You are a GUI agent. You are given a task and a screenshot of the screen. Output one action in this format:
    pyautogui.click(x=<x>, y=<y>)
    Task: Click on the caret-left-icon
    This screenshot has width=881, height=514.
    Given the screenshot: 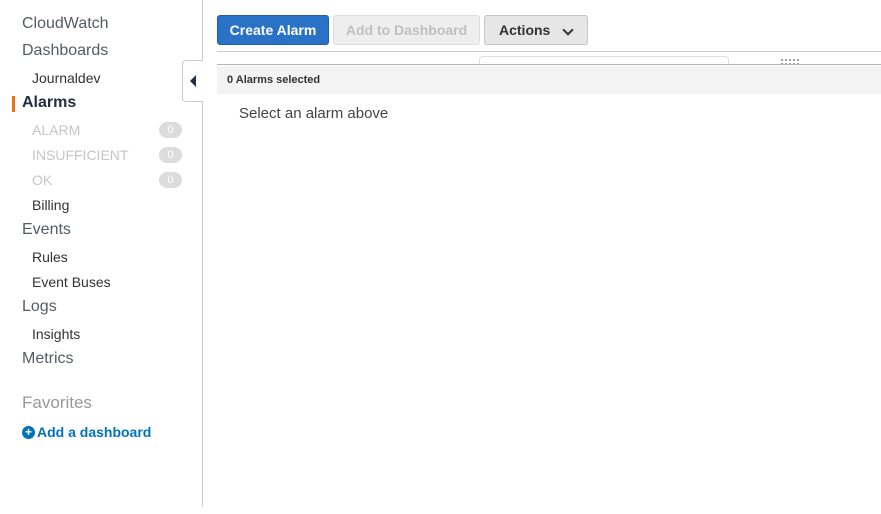 What is the action you would take?
    pyautogui.click(x=193, y=81)
    